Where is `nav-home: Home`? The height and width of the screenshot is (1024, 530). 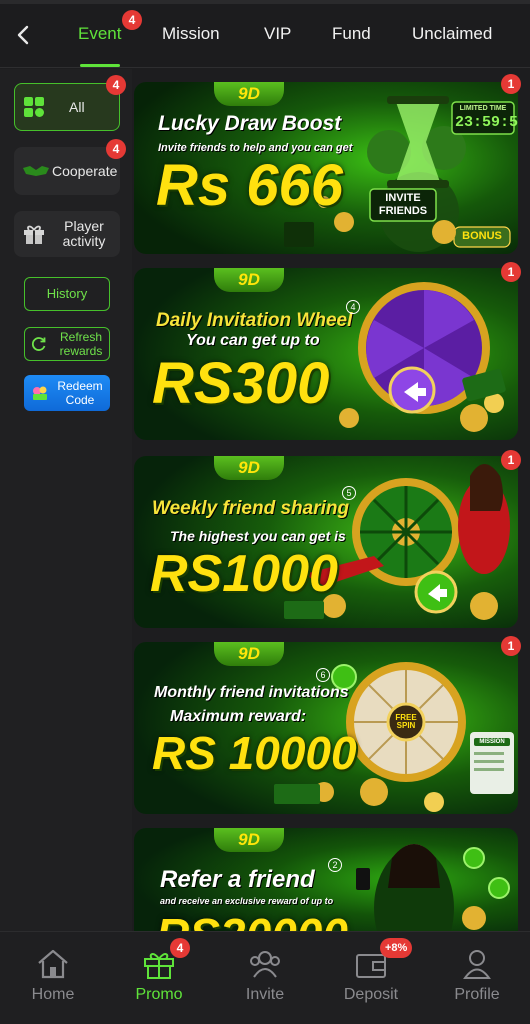
nav-home: Home is located at coordinates (53, 978).